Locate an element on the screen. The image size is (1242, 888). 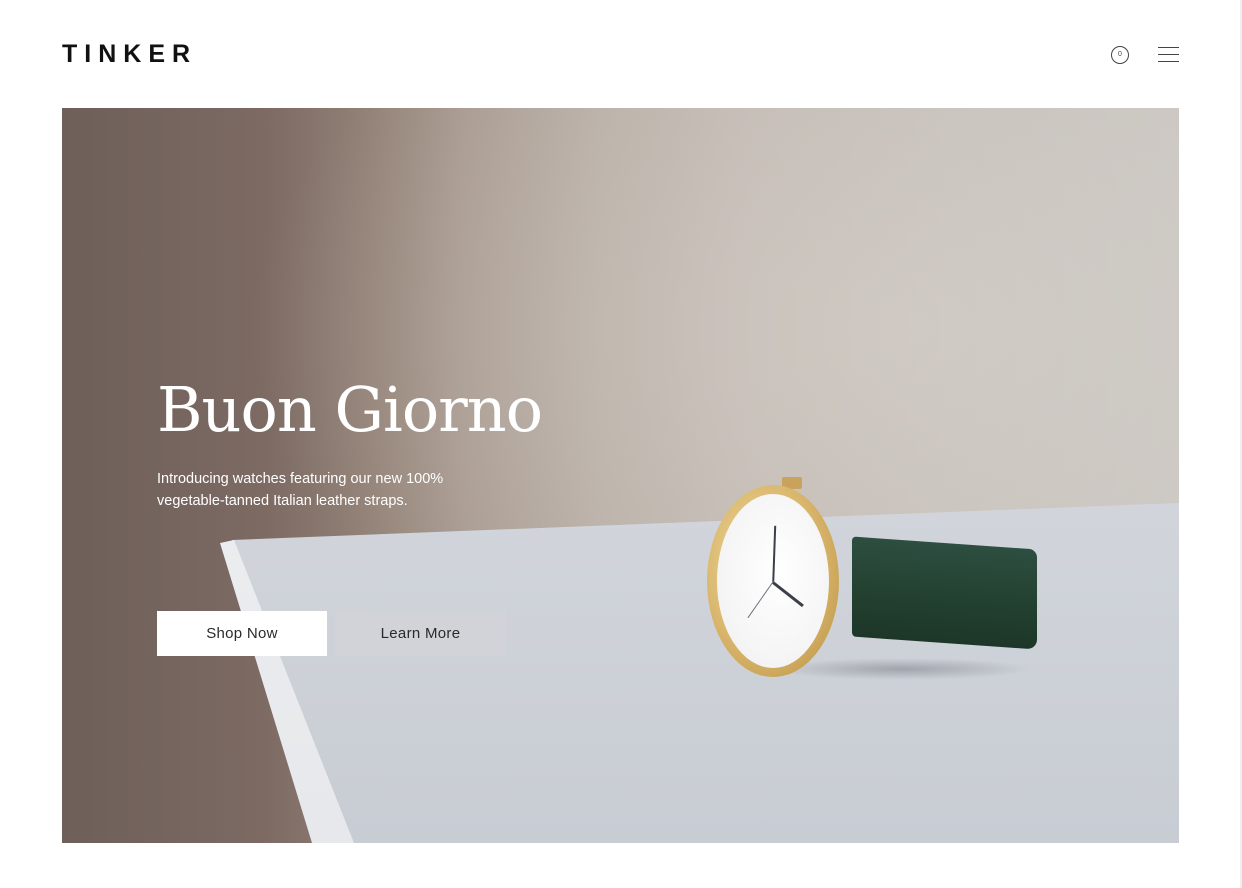
cart-icon: 0 is located at coordinates (1120, 55).